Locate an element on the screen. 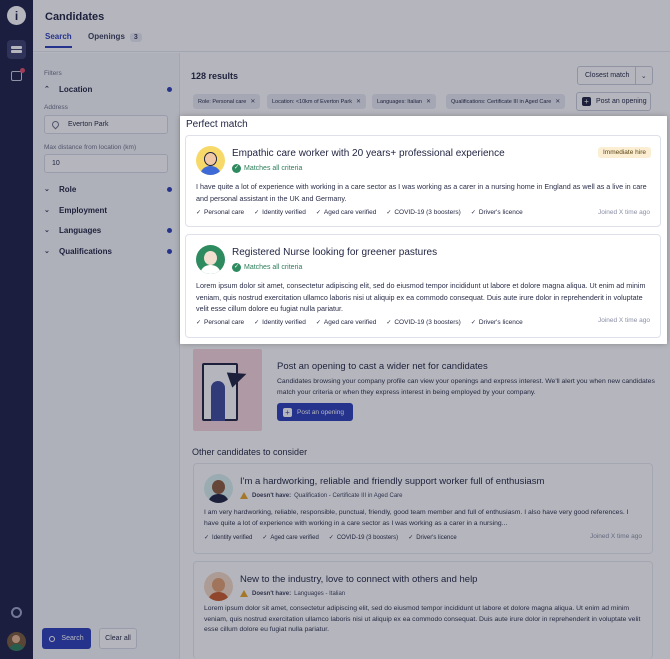 The width and height of the screenshot is (670, 659). tab-openings: Openings 3 is located at coordinates (115, 39).